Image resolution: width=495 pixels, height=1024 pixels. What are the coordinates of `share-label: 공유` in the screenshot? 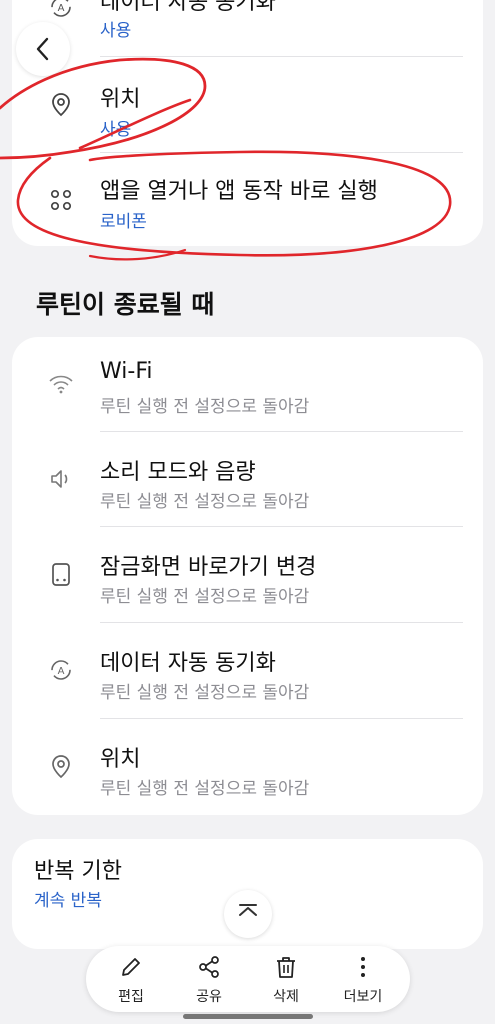 It's located at (209, 997).